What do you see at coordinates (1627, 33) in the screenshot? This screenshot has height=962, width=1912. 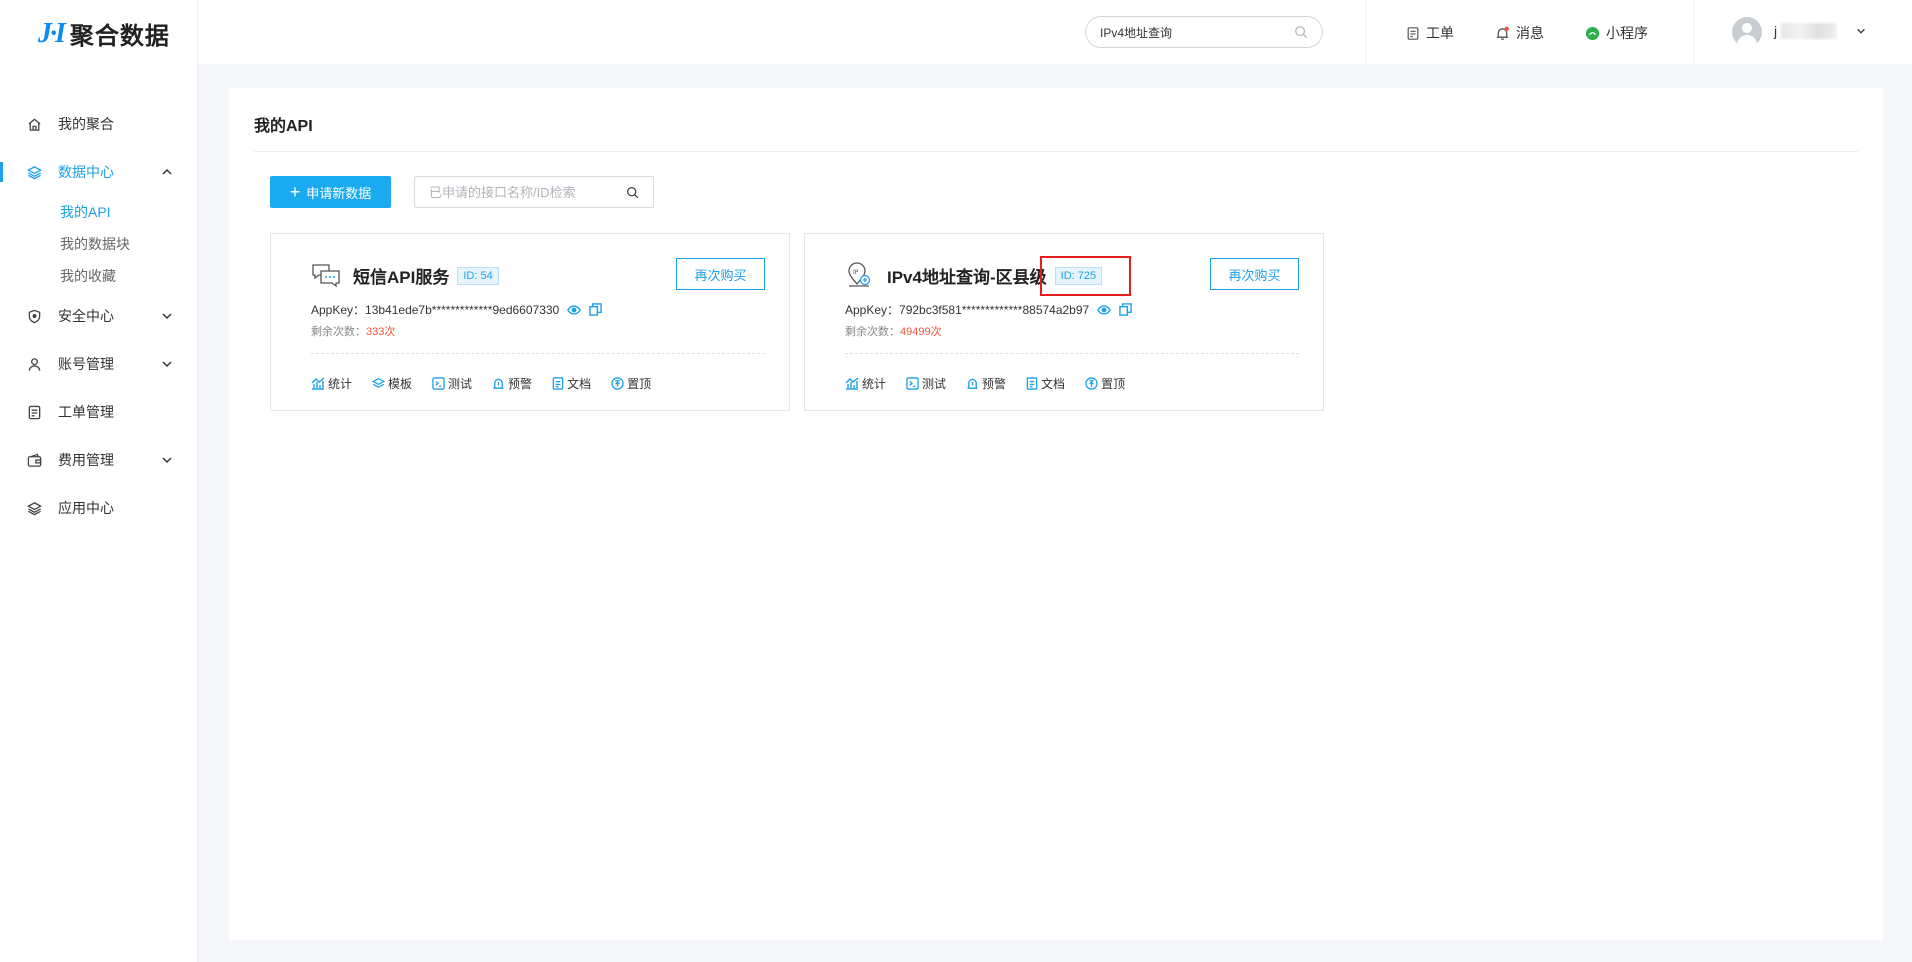 I see `header-miniprogram-label: 小程序` at bounding box center [1627, 33].